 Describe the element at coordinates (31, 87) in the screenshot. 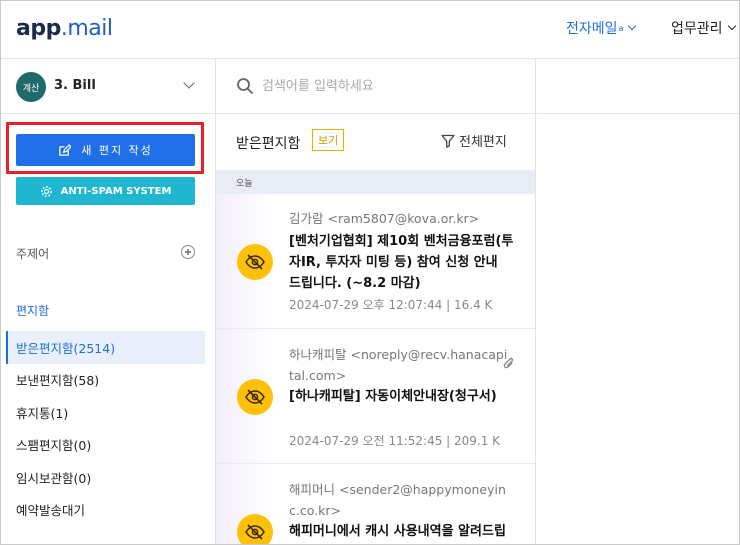

I see `avatar: 계산` at that location.